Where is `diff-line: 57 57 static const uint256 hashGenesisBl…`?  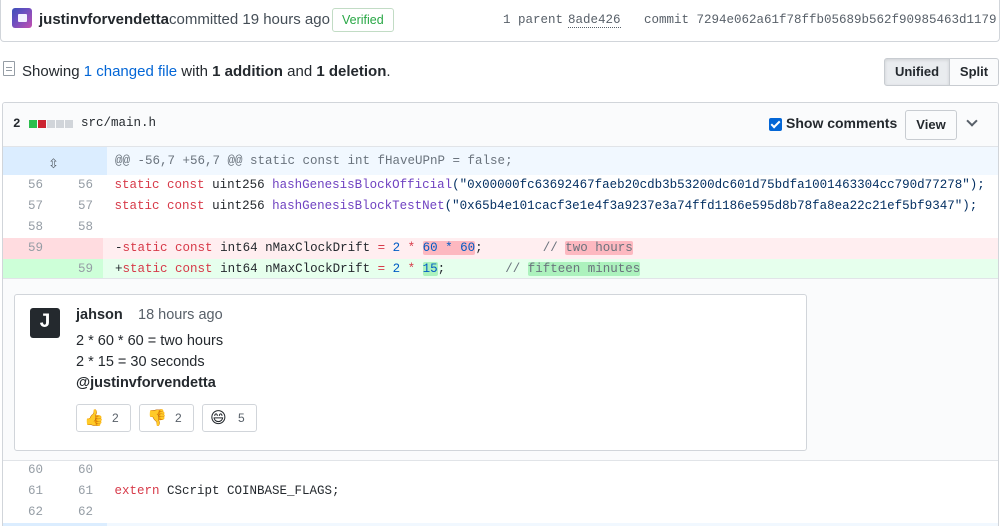
diff-line: 57 57 static const uint256 hashGenesisBl… is located at coordinates (500, 206).